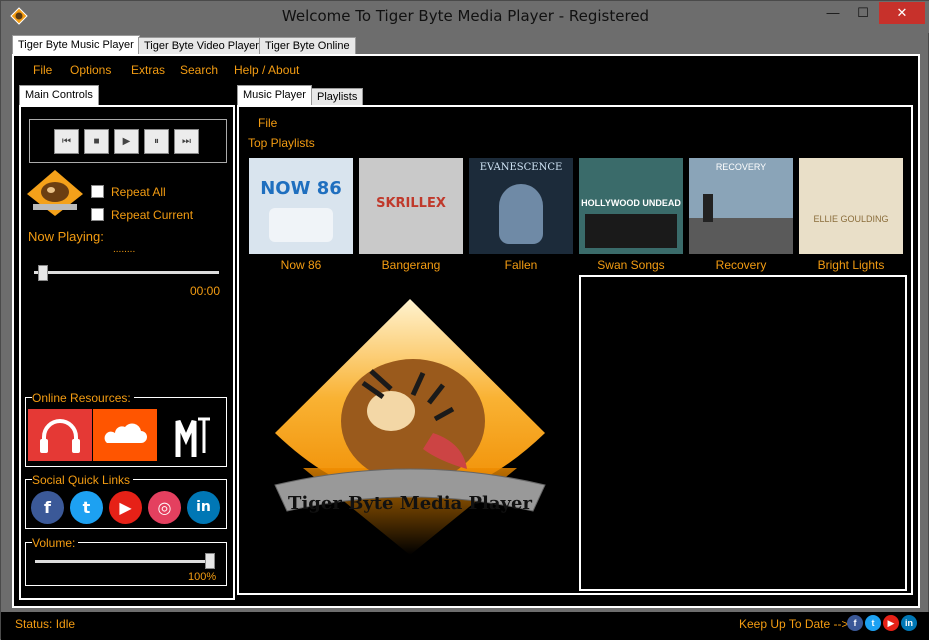  Describe the element at coordinates (199, 70) in the screenshot. I see `menu-search: Search` at that location.